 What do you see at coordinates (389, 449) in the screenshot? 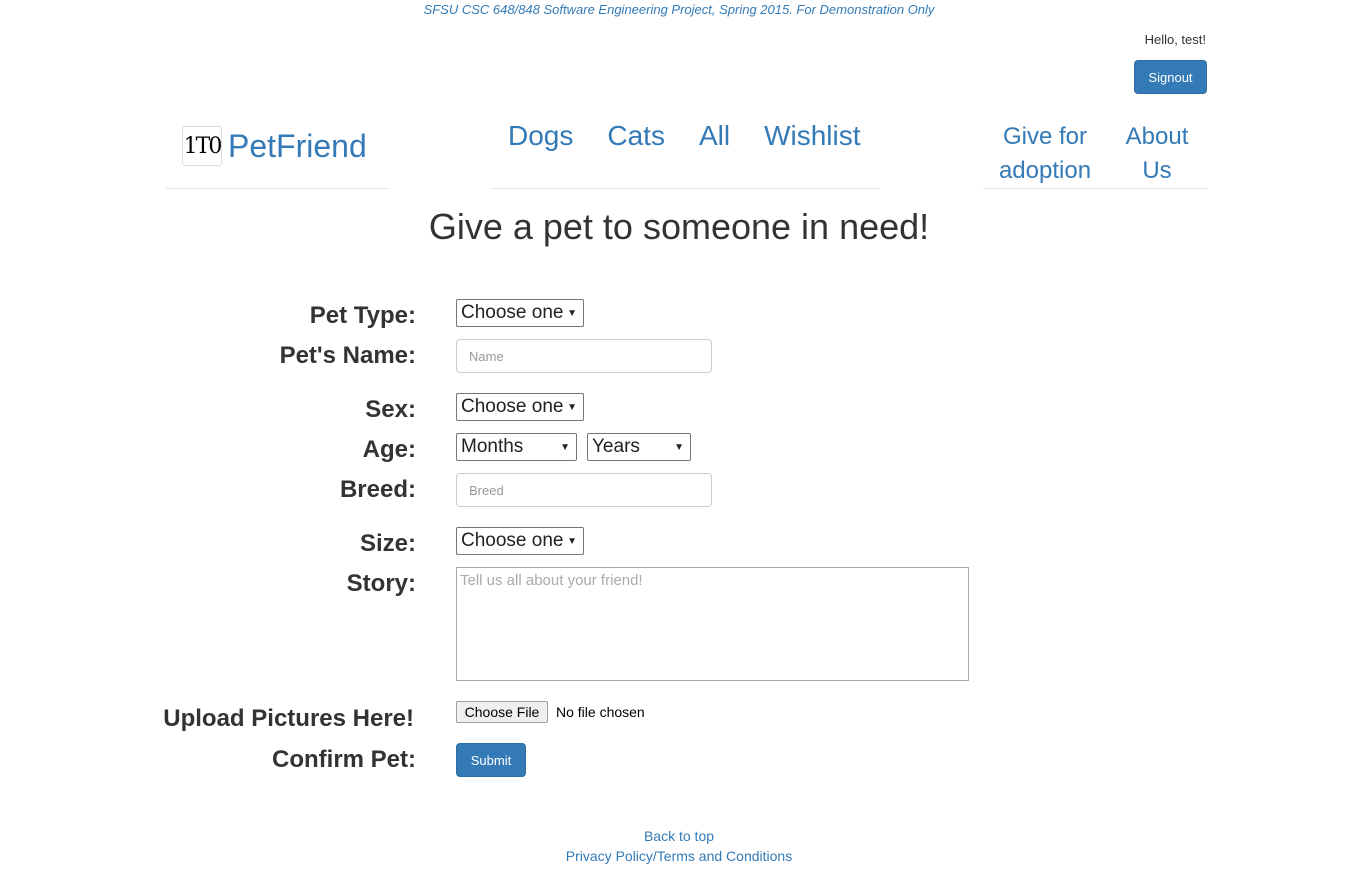
I see `age-label: Age:` at bounding box center [389, 449].